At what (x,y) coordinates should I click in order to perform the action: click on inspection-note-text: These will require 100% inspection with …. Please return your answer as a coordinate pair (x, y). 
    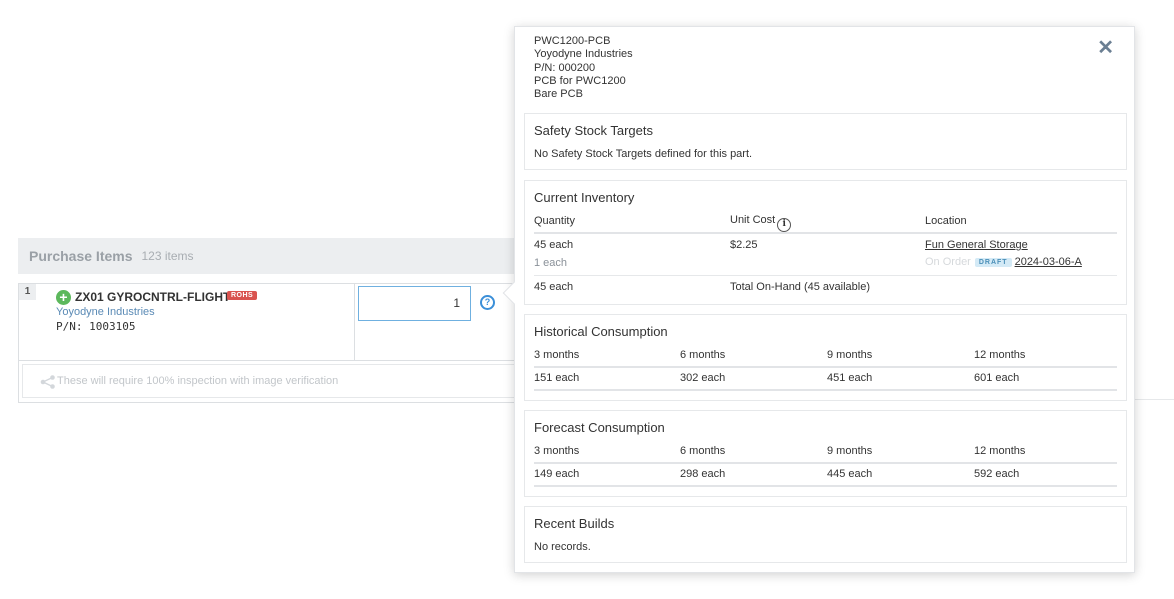
    Looking at the image, I should click on (198, 381).